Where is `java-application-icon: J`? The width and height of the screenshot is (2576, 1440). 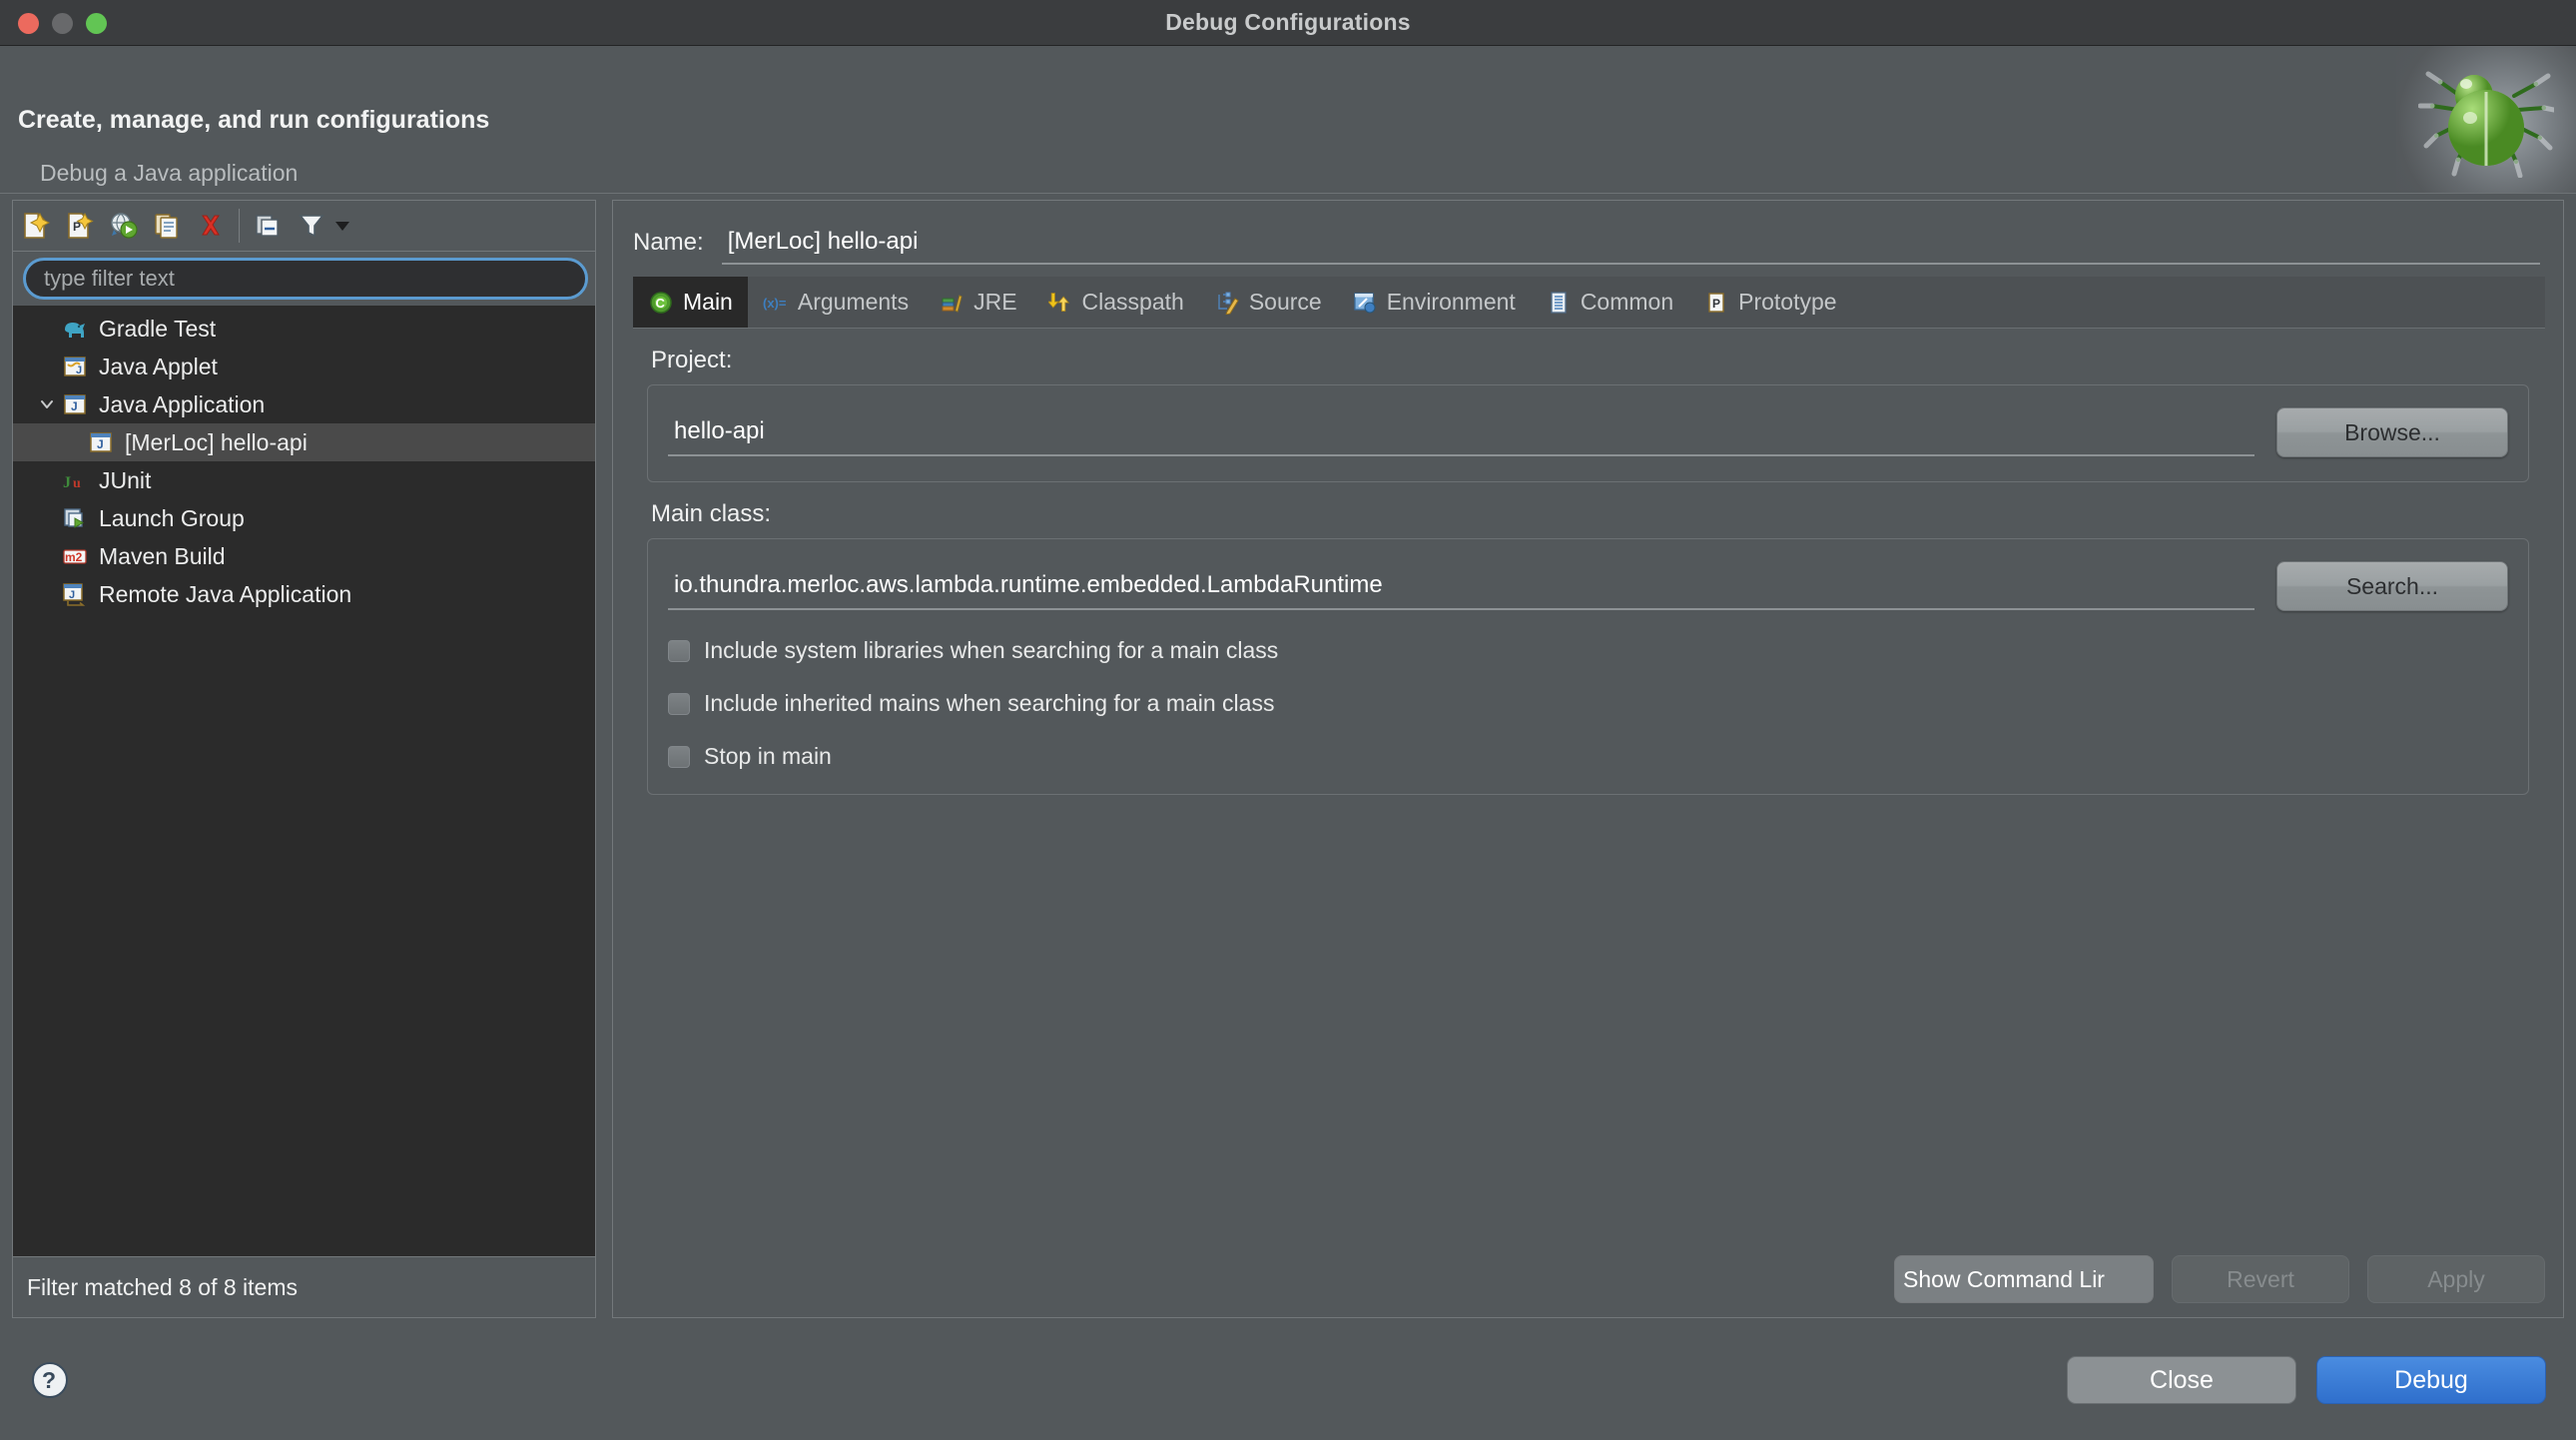
java-application-icon: J is located at coordinates (75, 404).